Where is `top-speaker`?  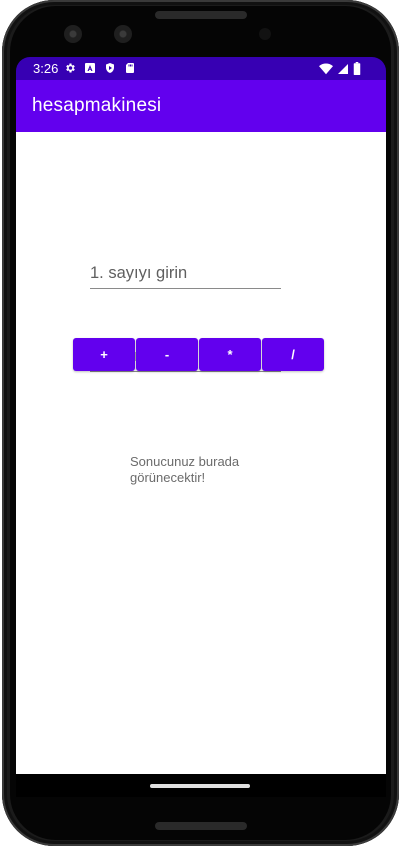 top-speaker is located at coordinates (201, 15).